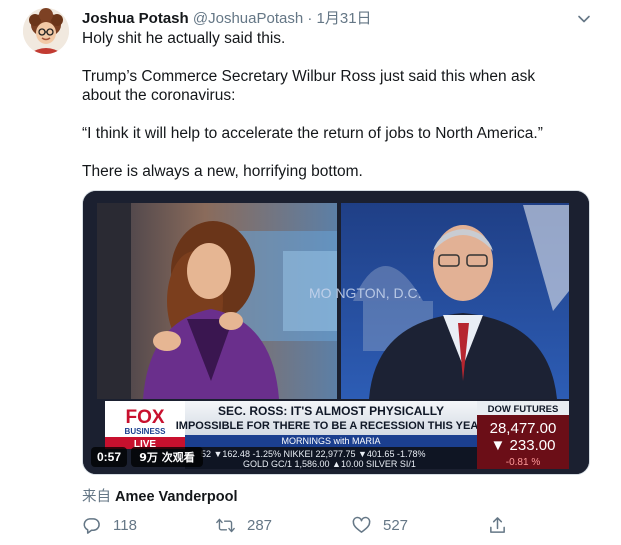 The height and width of the screenshot is (545, 621). I want to click on show-name: MORNINGS with MARIA, so click(330, 441).